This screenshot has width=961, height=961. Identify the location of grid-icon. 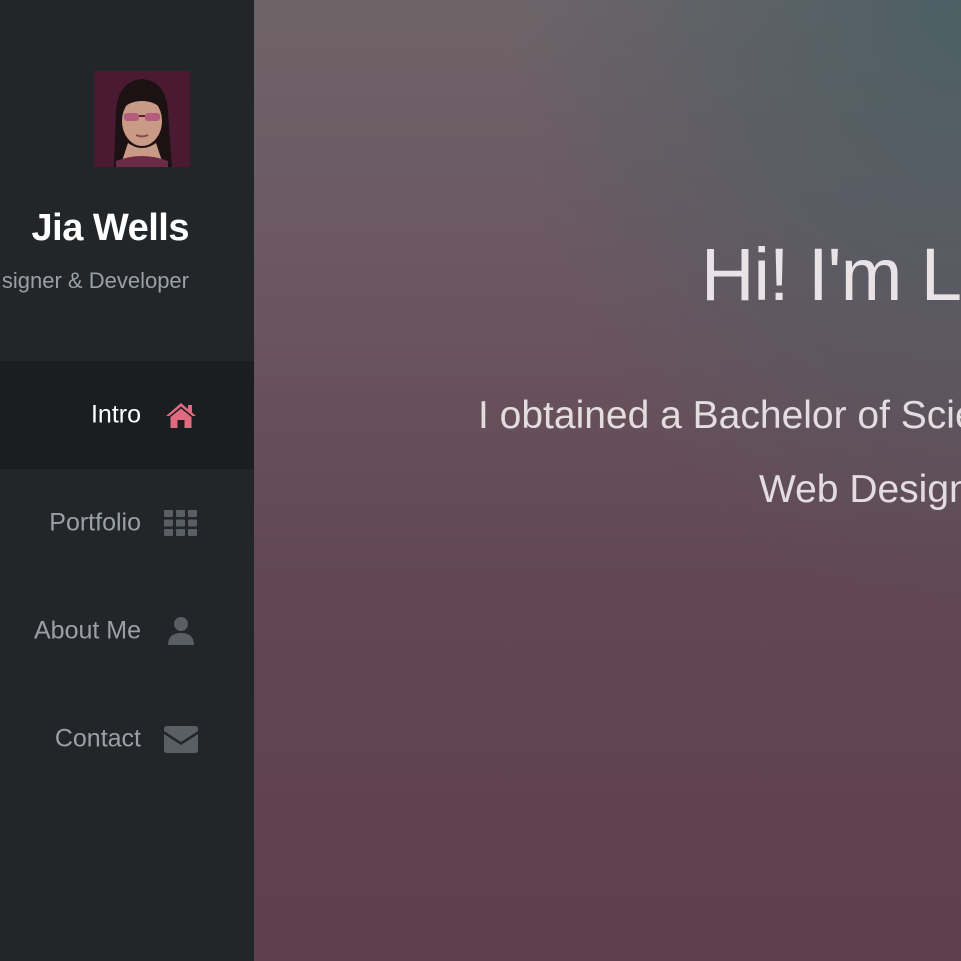
(181, 523).